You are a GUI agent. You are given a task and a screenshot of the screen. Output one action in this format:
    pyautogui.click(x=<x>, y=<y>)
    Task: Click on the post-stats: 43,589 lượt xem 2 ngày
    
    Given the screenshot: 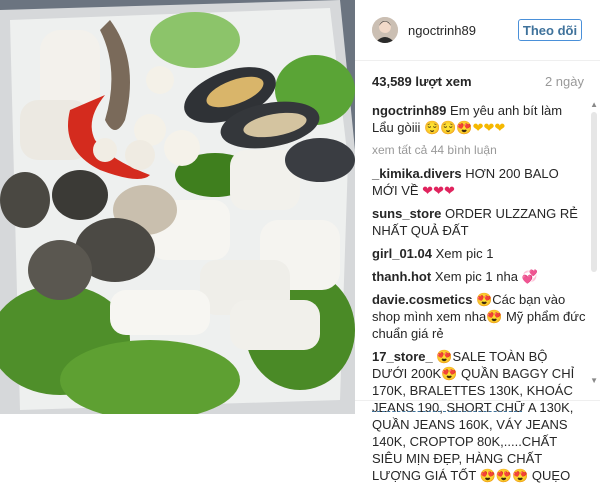 What is the action you would take?
    pyautogui.click(x=478, y=81)
    